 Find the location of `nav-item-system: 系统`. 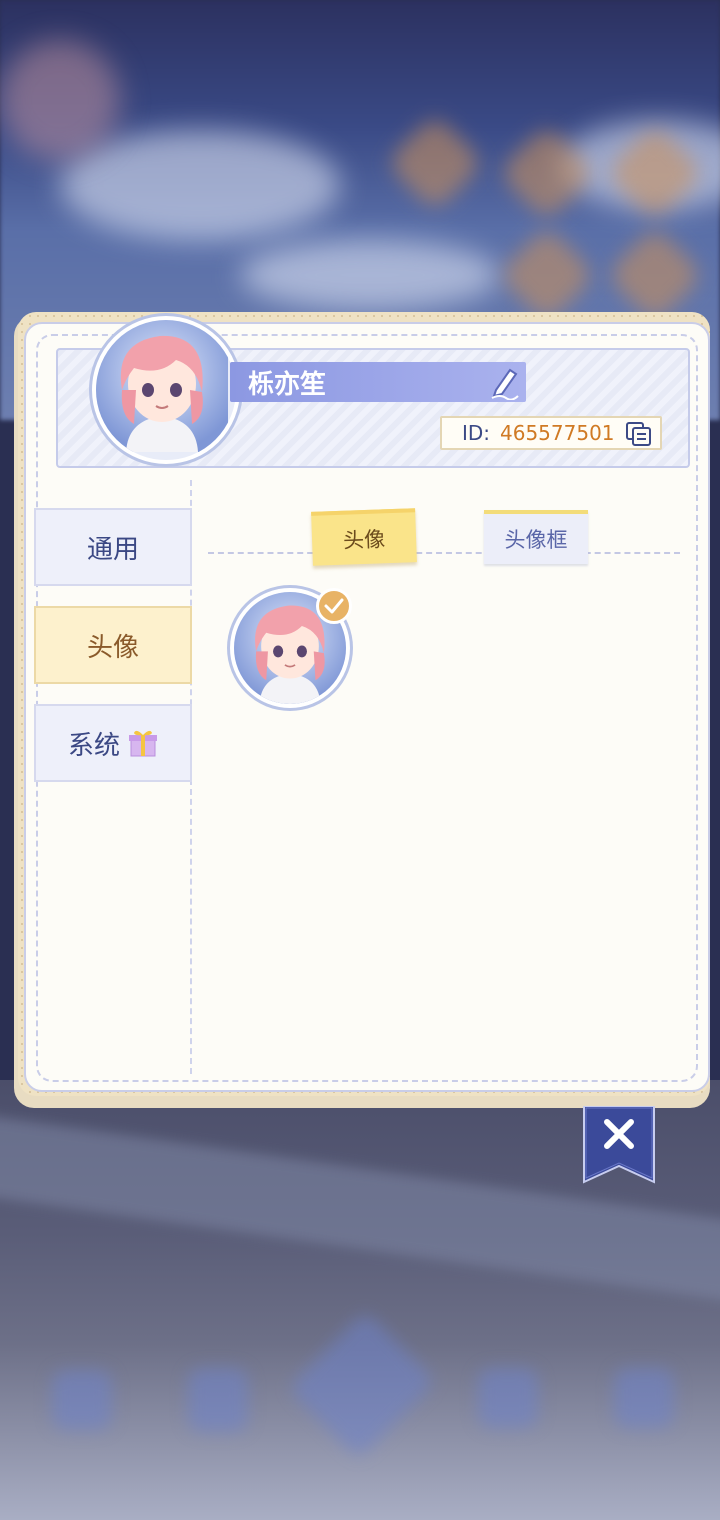

nav-item-system: 系统 is located at coordinates (113, 743).